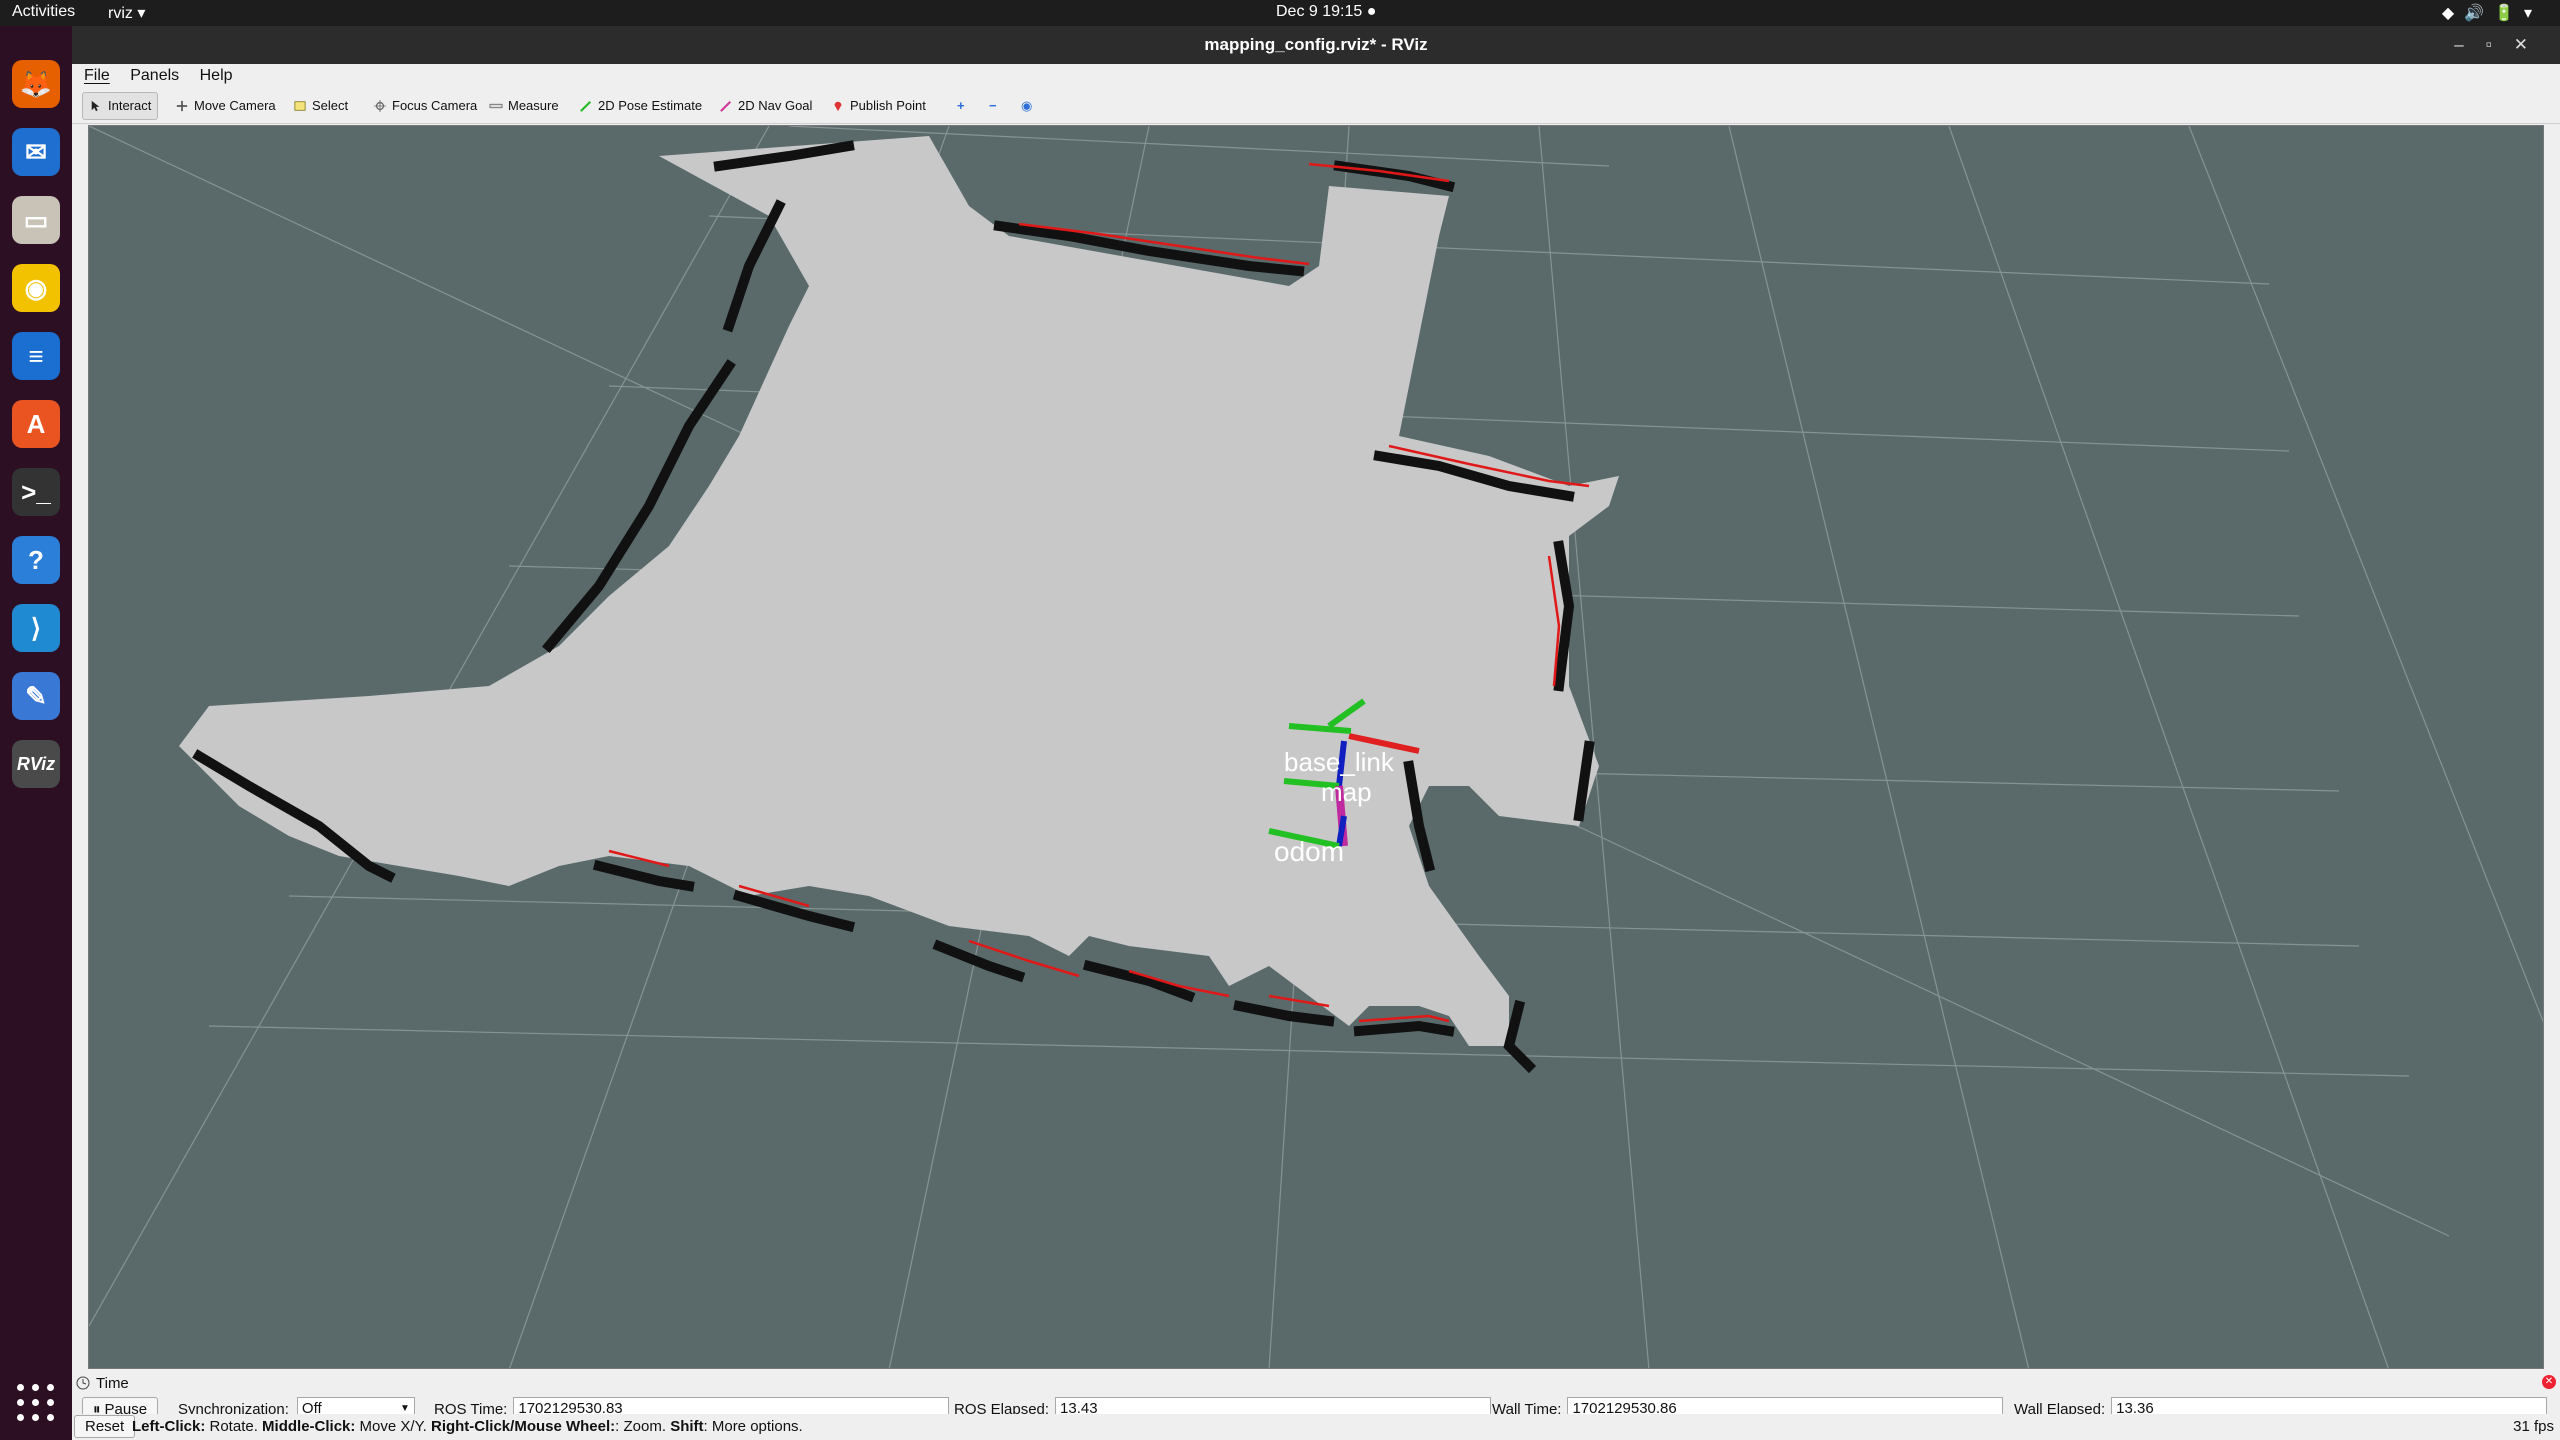 The width and height of the screenshot is (2560, 1440). What do you see at coordinates (309, 1426) in the screenshot?
I see `middle-click-key: Middle-Click:` at bounding box center [309, 1426].